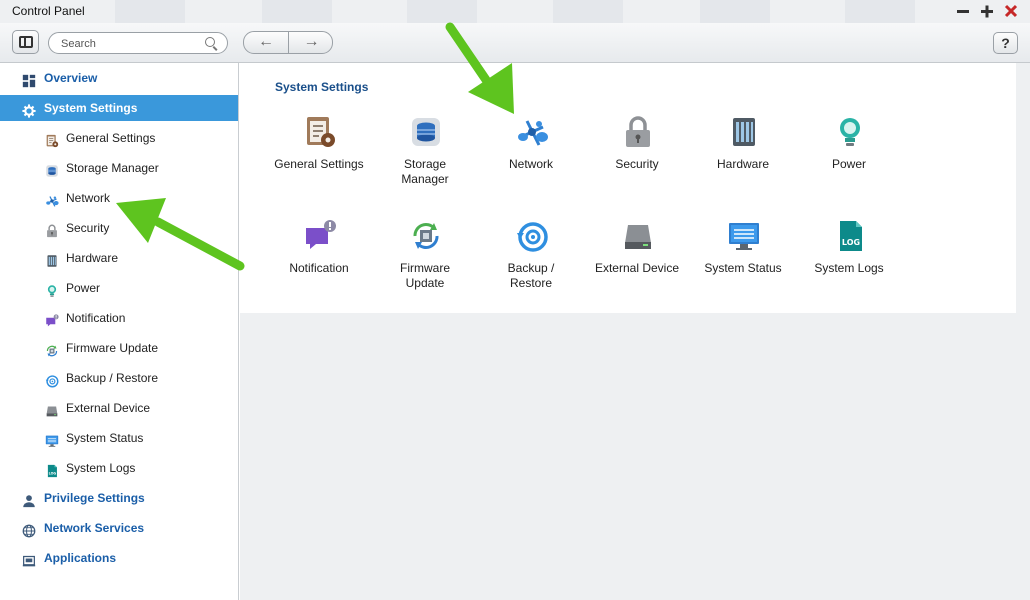 This screenshot has height=600, width=1030. I want to click on gear-icon, so click(29, 111).